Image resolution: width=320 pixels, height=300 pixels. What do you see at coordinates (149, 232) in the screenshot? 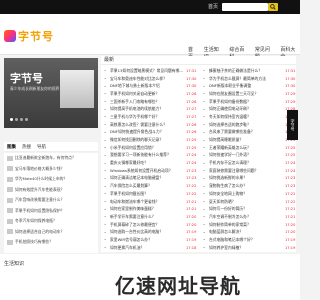
I see `latest-item: • 如何选购一台性价比高的电脑？ 17:19` at bounding box center [149, 232].